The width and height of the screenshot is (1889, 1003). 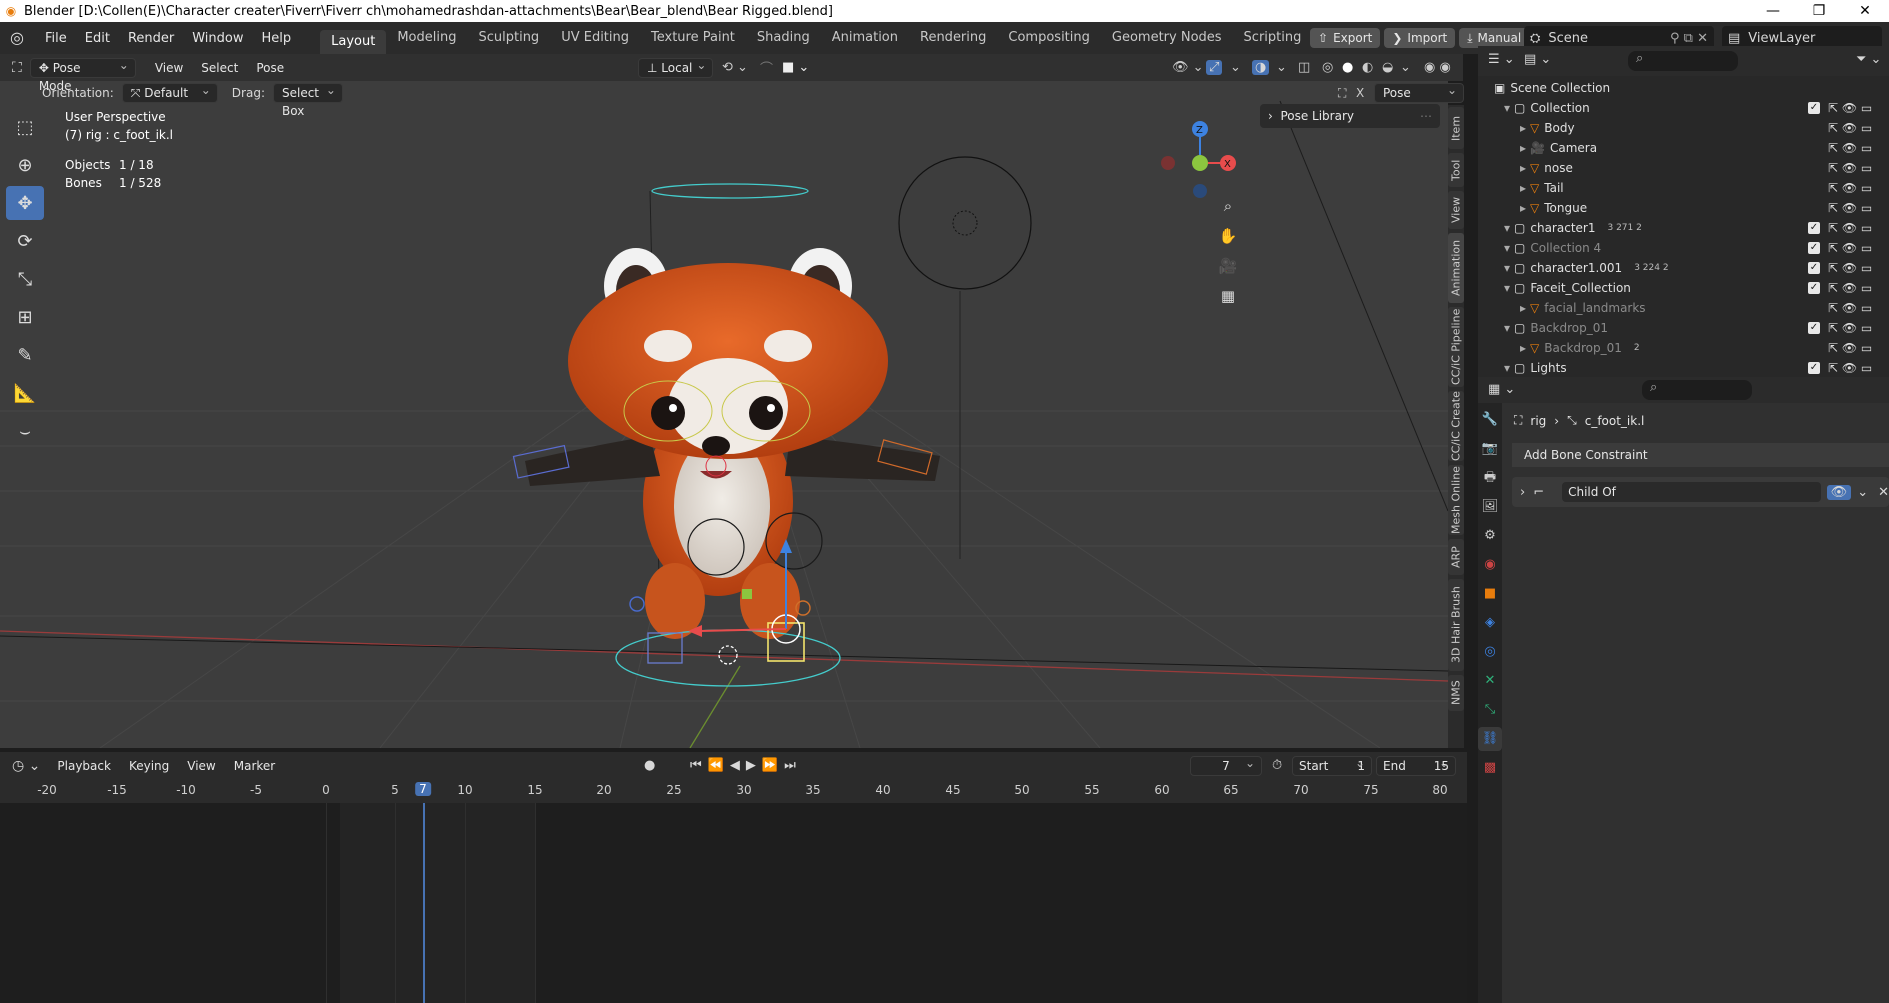 I want to click on snapping-icon: ⛶, so click(x=1342, y=93).